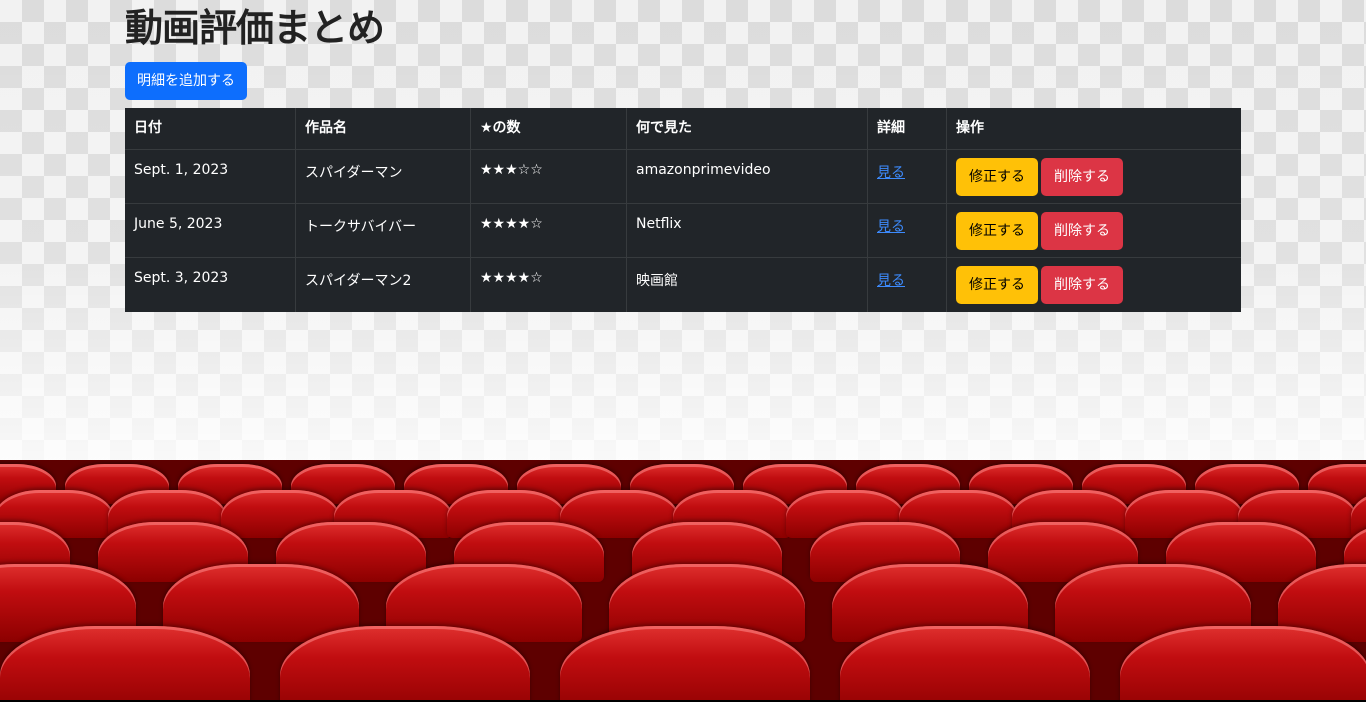 This screenshot has height=702, width=1366. I want to click on table-header-row: 日付 作品名 ★の数 何で見た 詳細 操作, so click(683, 129).